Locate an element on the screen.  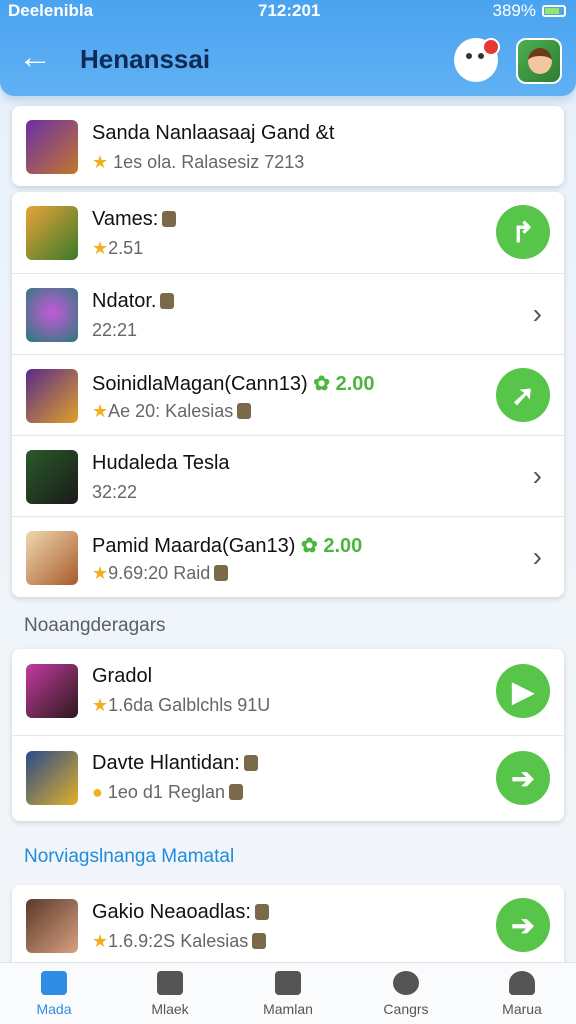
profile-icon is located at coordinates (522, 983).